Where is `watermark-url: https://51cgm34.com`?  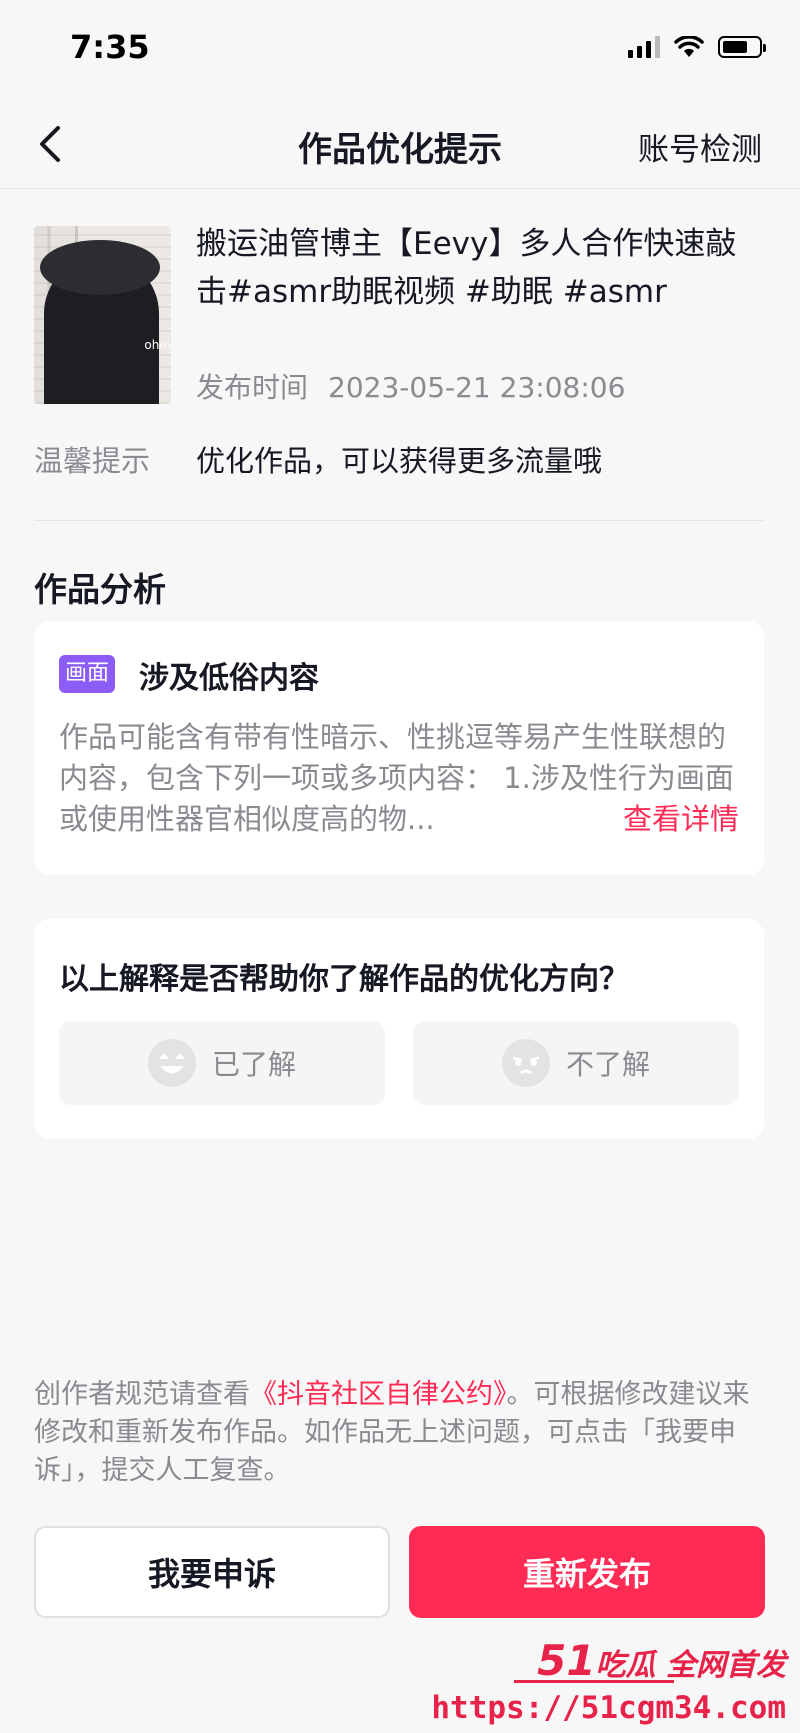
watermark-url: https://51cgm34.com is located at coordinates (608, 1708).